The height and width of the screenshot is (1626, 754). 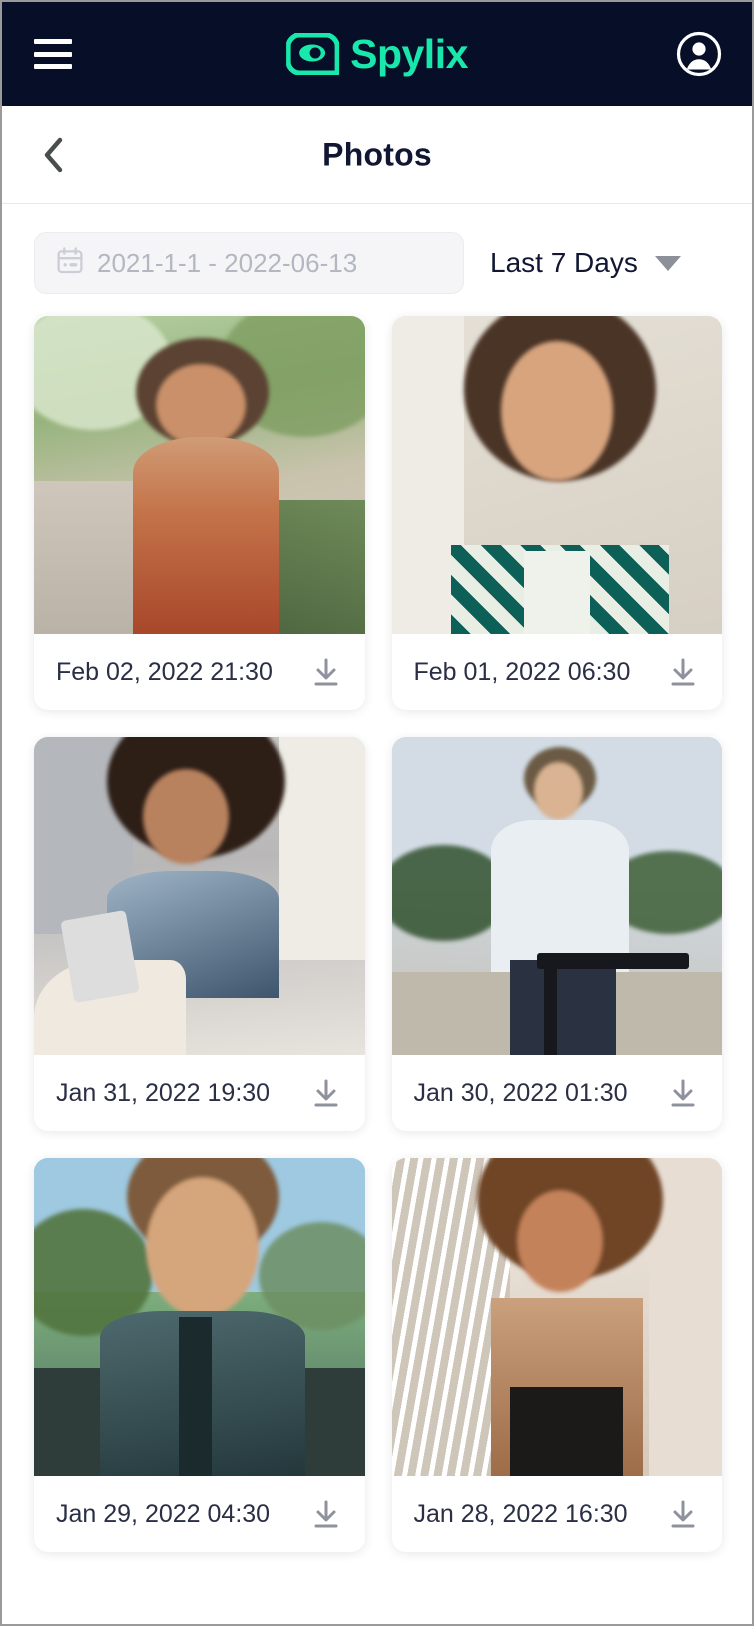 I want to click on photo-date: Feb 01, 2022 06:30, so click(x=522, y=671).